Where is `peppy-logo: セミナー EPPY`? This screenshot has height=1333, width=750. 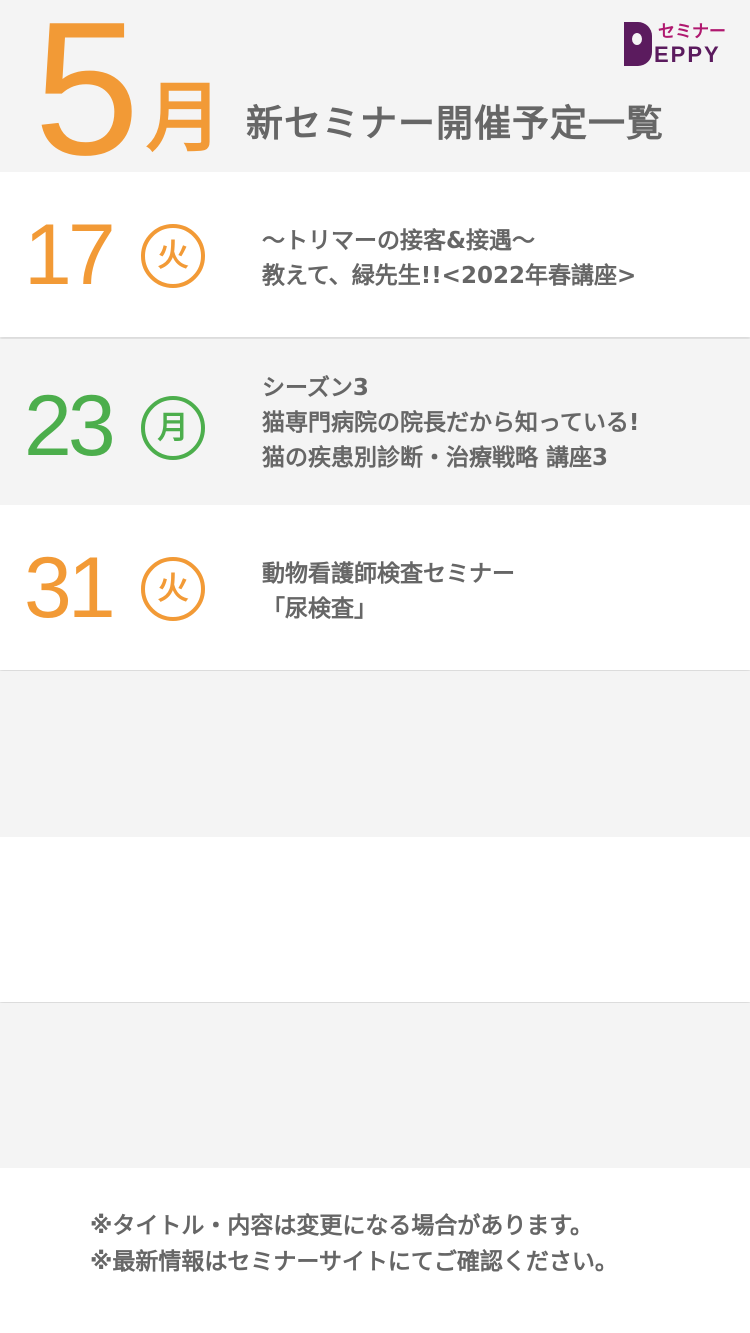
peppy-logo: セミナー EPPY is located at coordinates (680, 46).